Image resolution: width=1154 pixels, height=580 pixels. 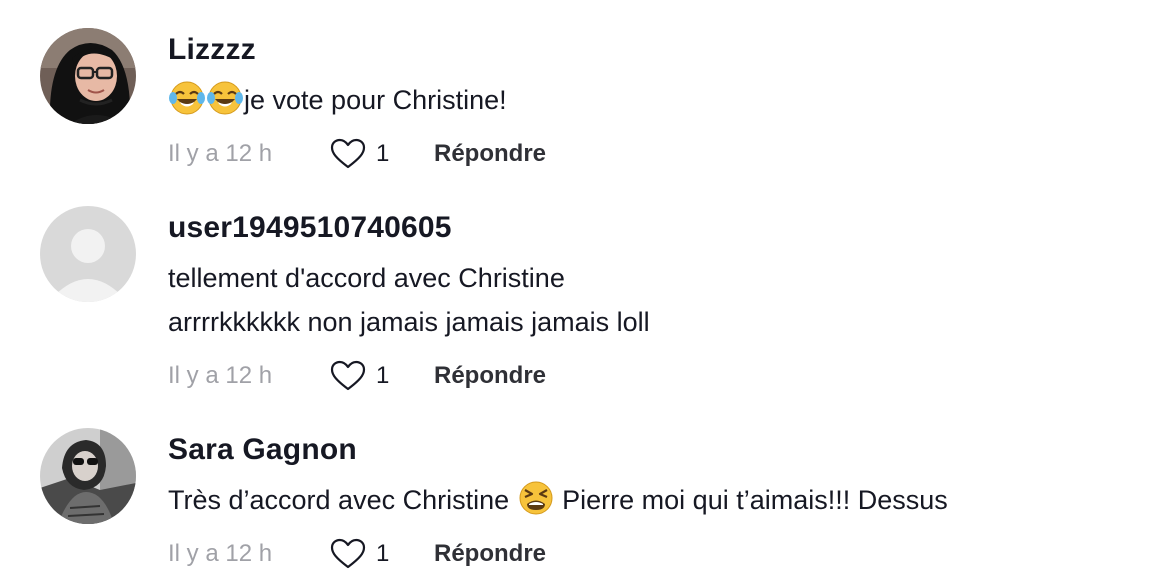 What do you see at coordinates (342, 500) in the screenshot?
I see `comment-text-part: Très d’accord avec Christine` at bounding box center [342, 500].